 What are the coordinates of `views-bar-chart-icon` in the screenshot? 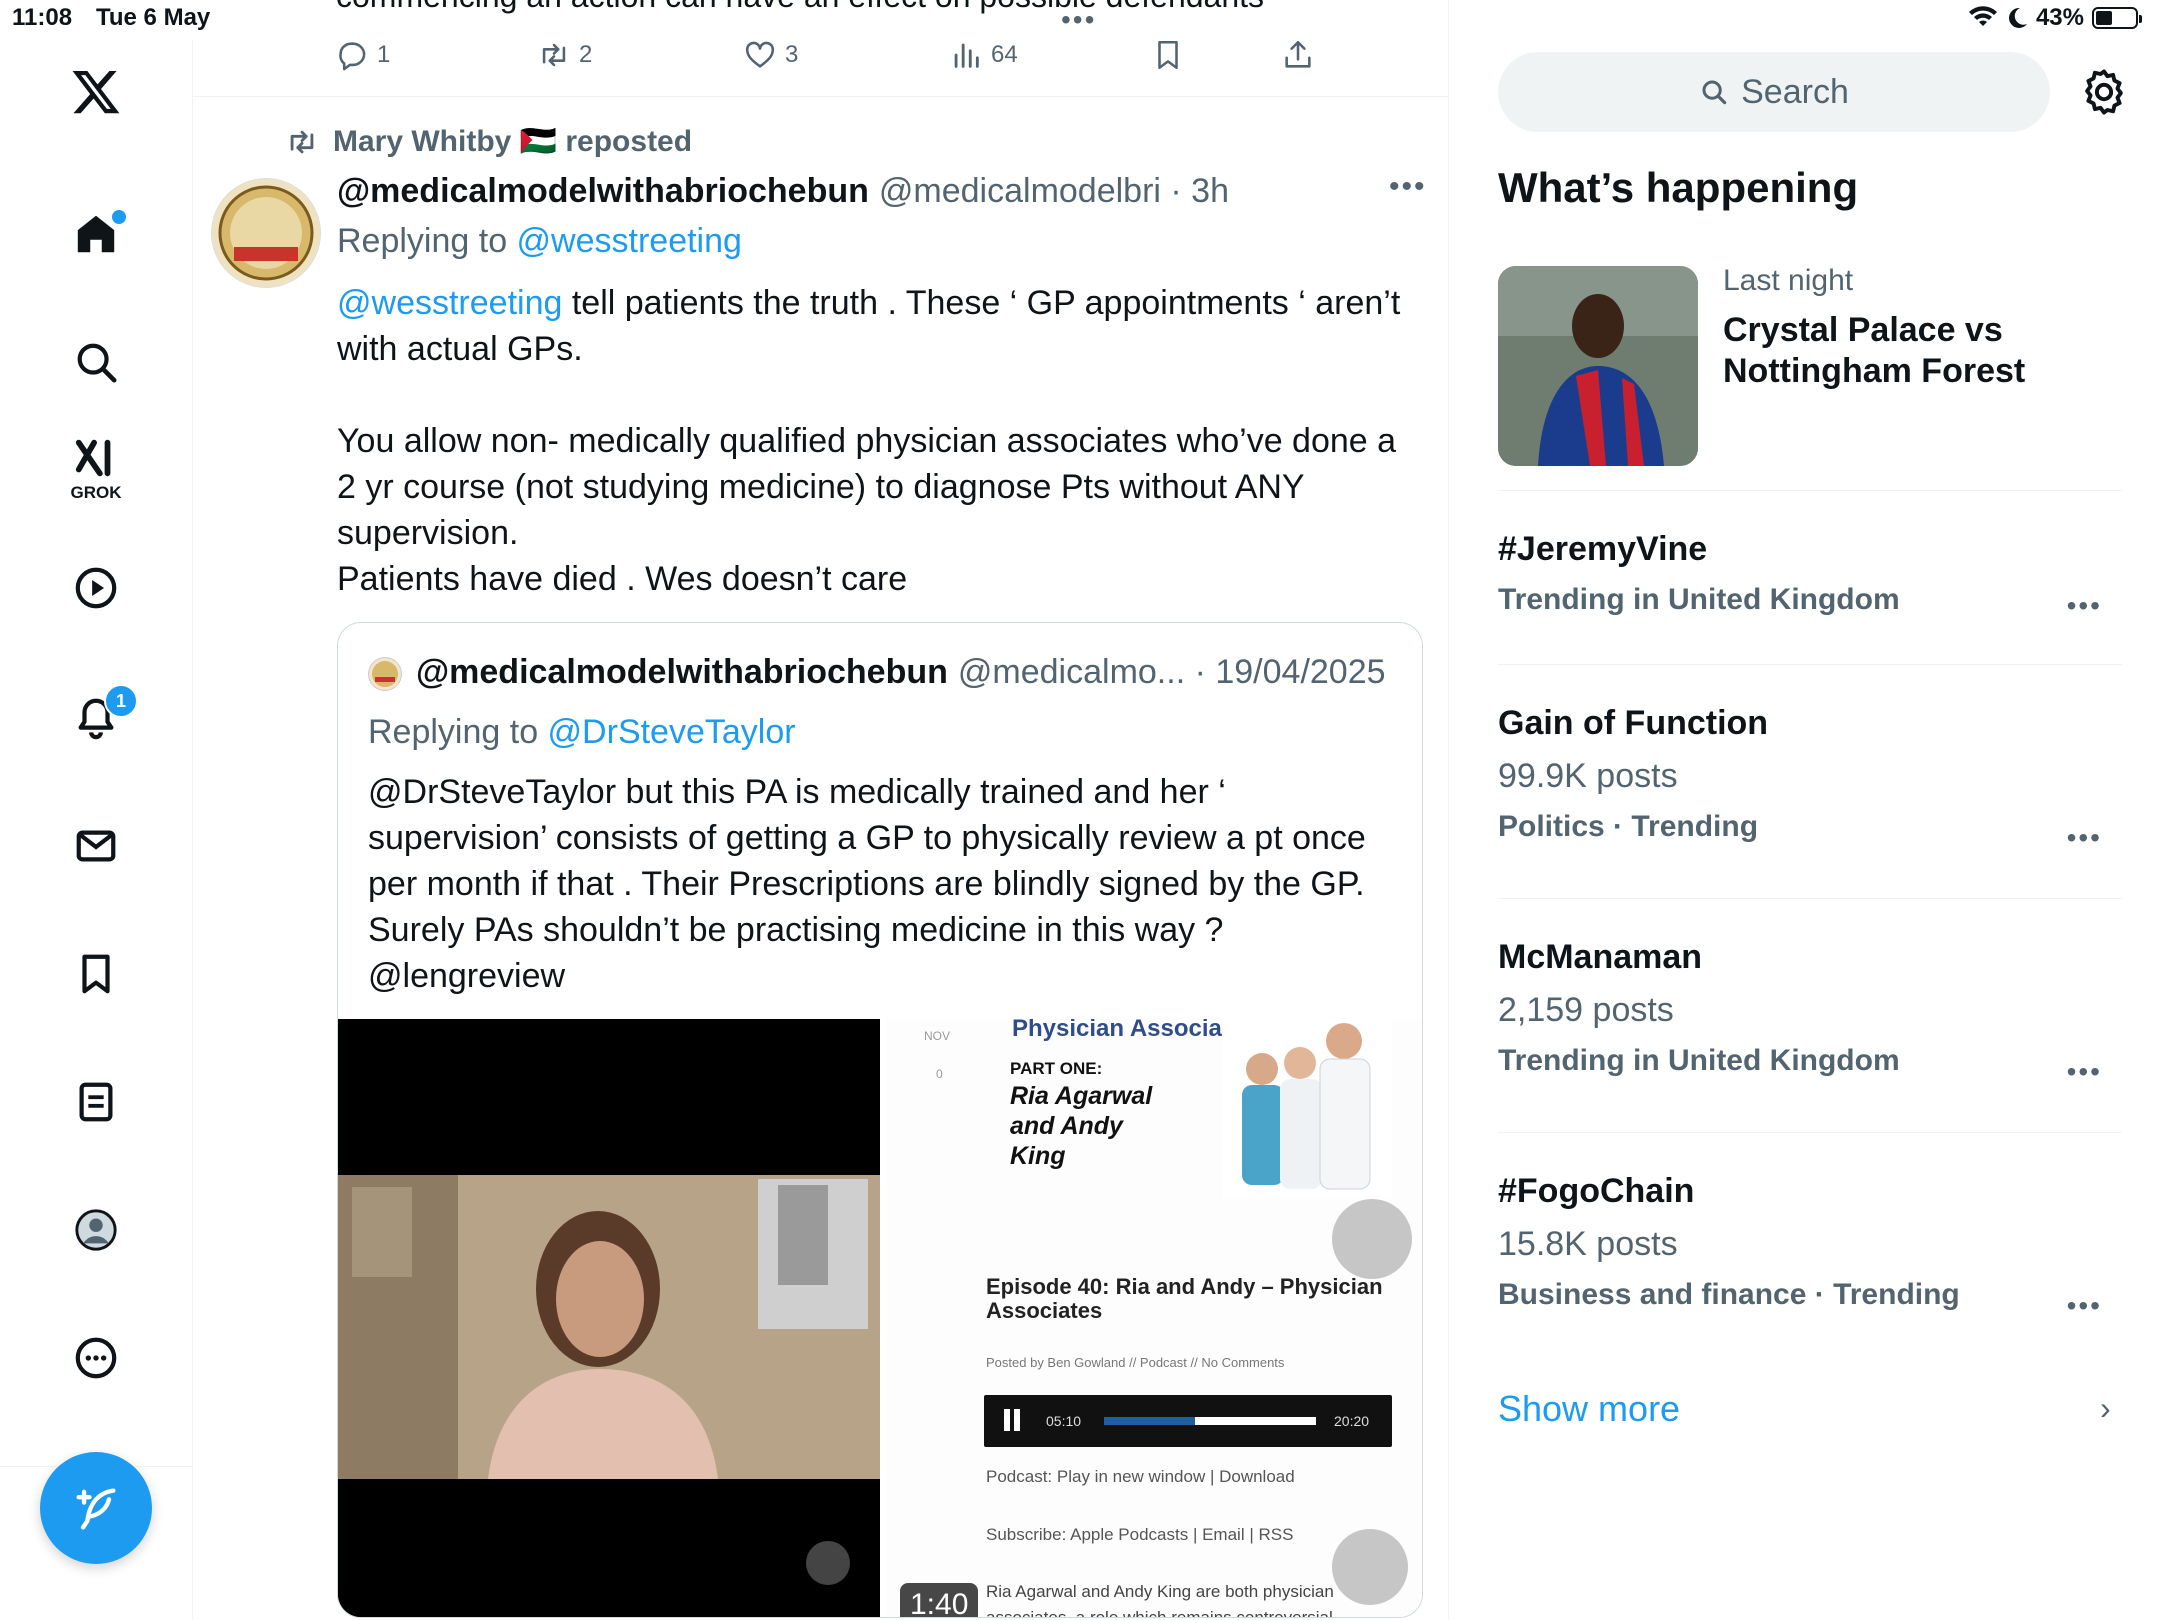 It's located at (966, 55).